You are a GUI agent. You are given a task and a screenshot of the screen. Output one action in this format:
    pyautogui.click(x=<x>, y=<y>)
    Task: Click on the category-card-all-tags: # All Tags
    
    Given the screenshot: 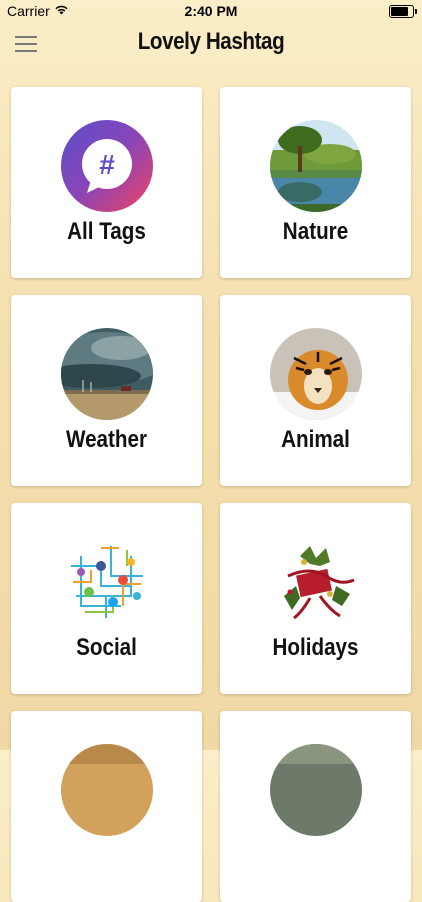 What is the action you would take?
    pyautogui.click(x=106, y=182)
    